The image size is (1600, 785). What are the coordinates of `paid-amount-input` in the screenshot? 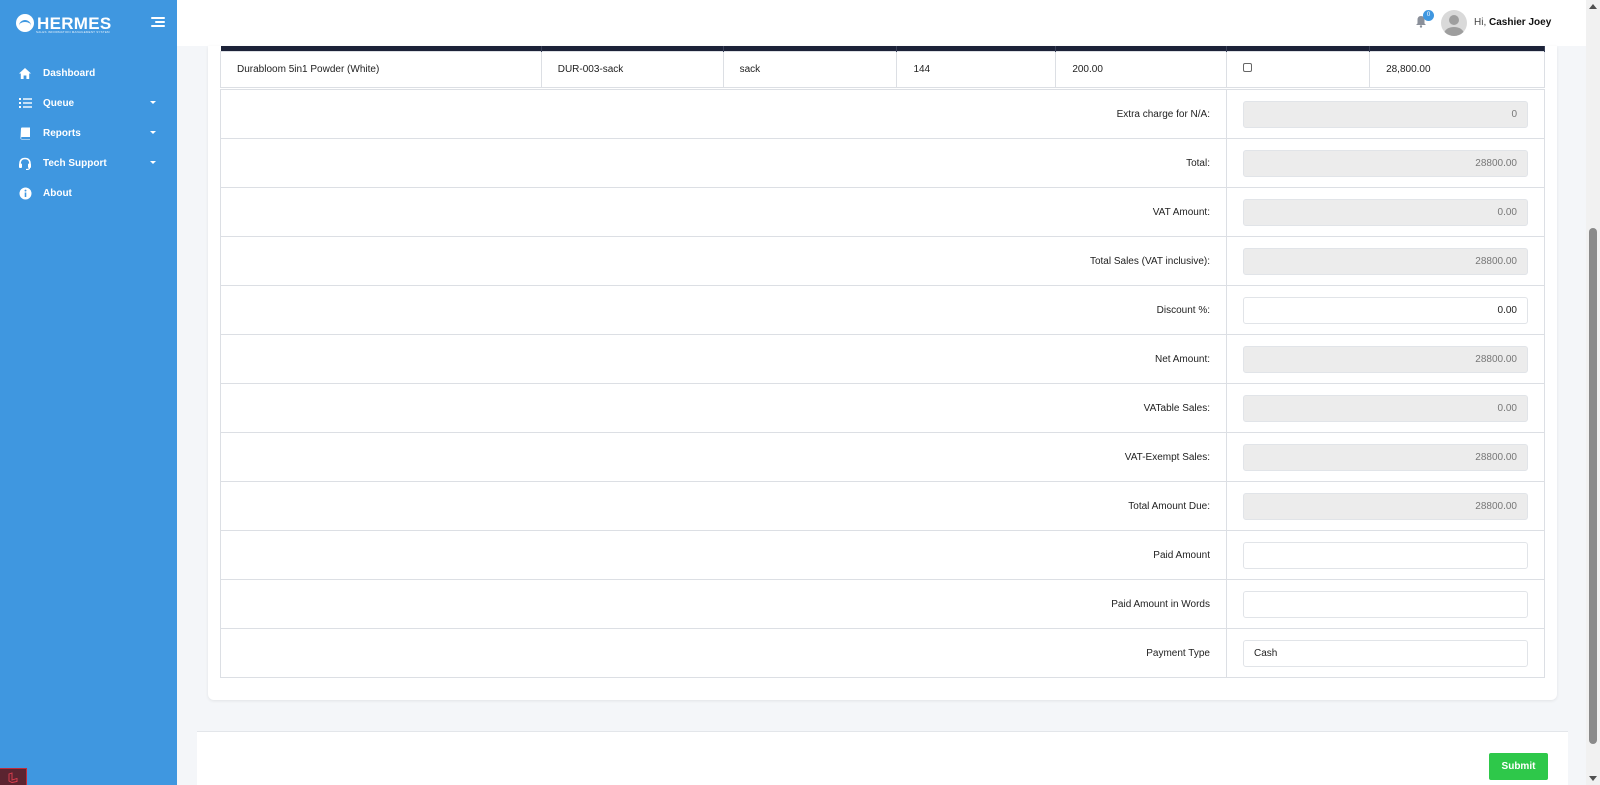 It's located at (1385, 555).